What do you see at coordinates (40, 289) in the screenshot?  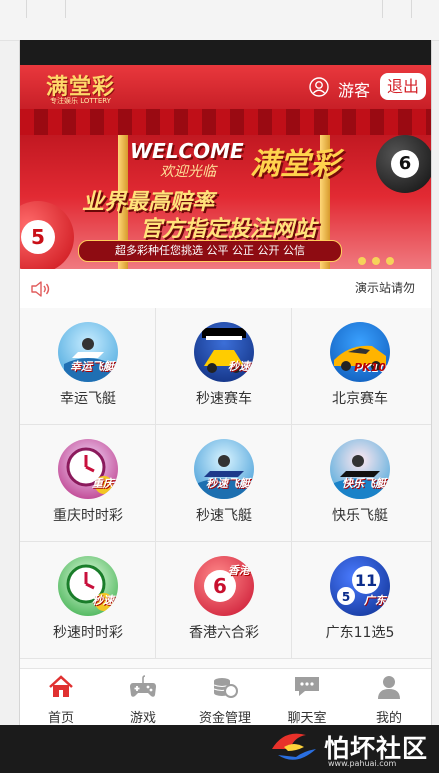 I see `speaker-icon` at bounding box center [40, 289].